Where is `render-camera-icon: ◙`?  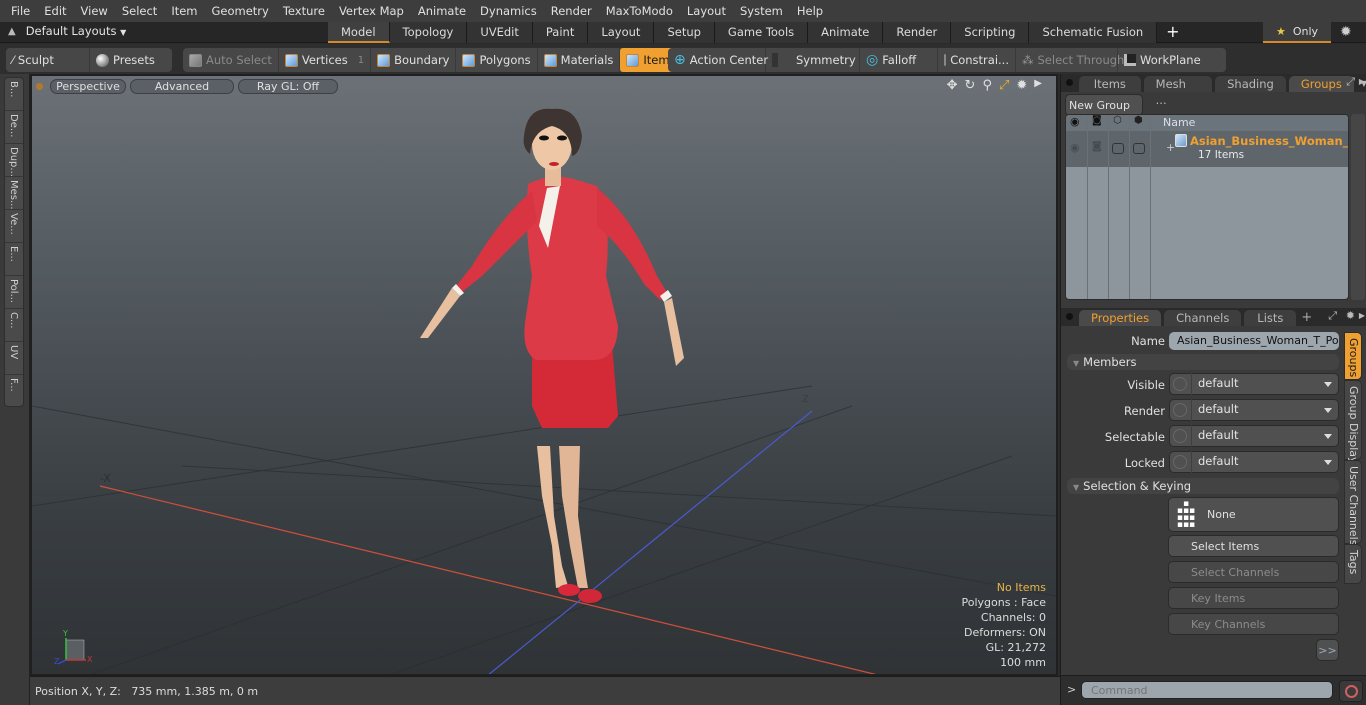
render-camera-icon: ◙ is located at coordinates (1097, 120).